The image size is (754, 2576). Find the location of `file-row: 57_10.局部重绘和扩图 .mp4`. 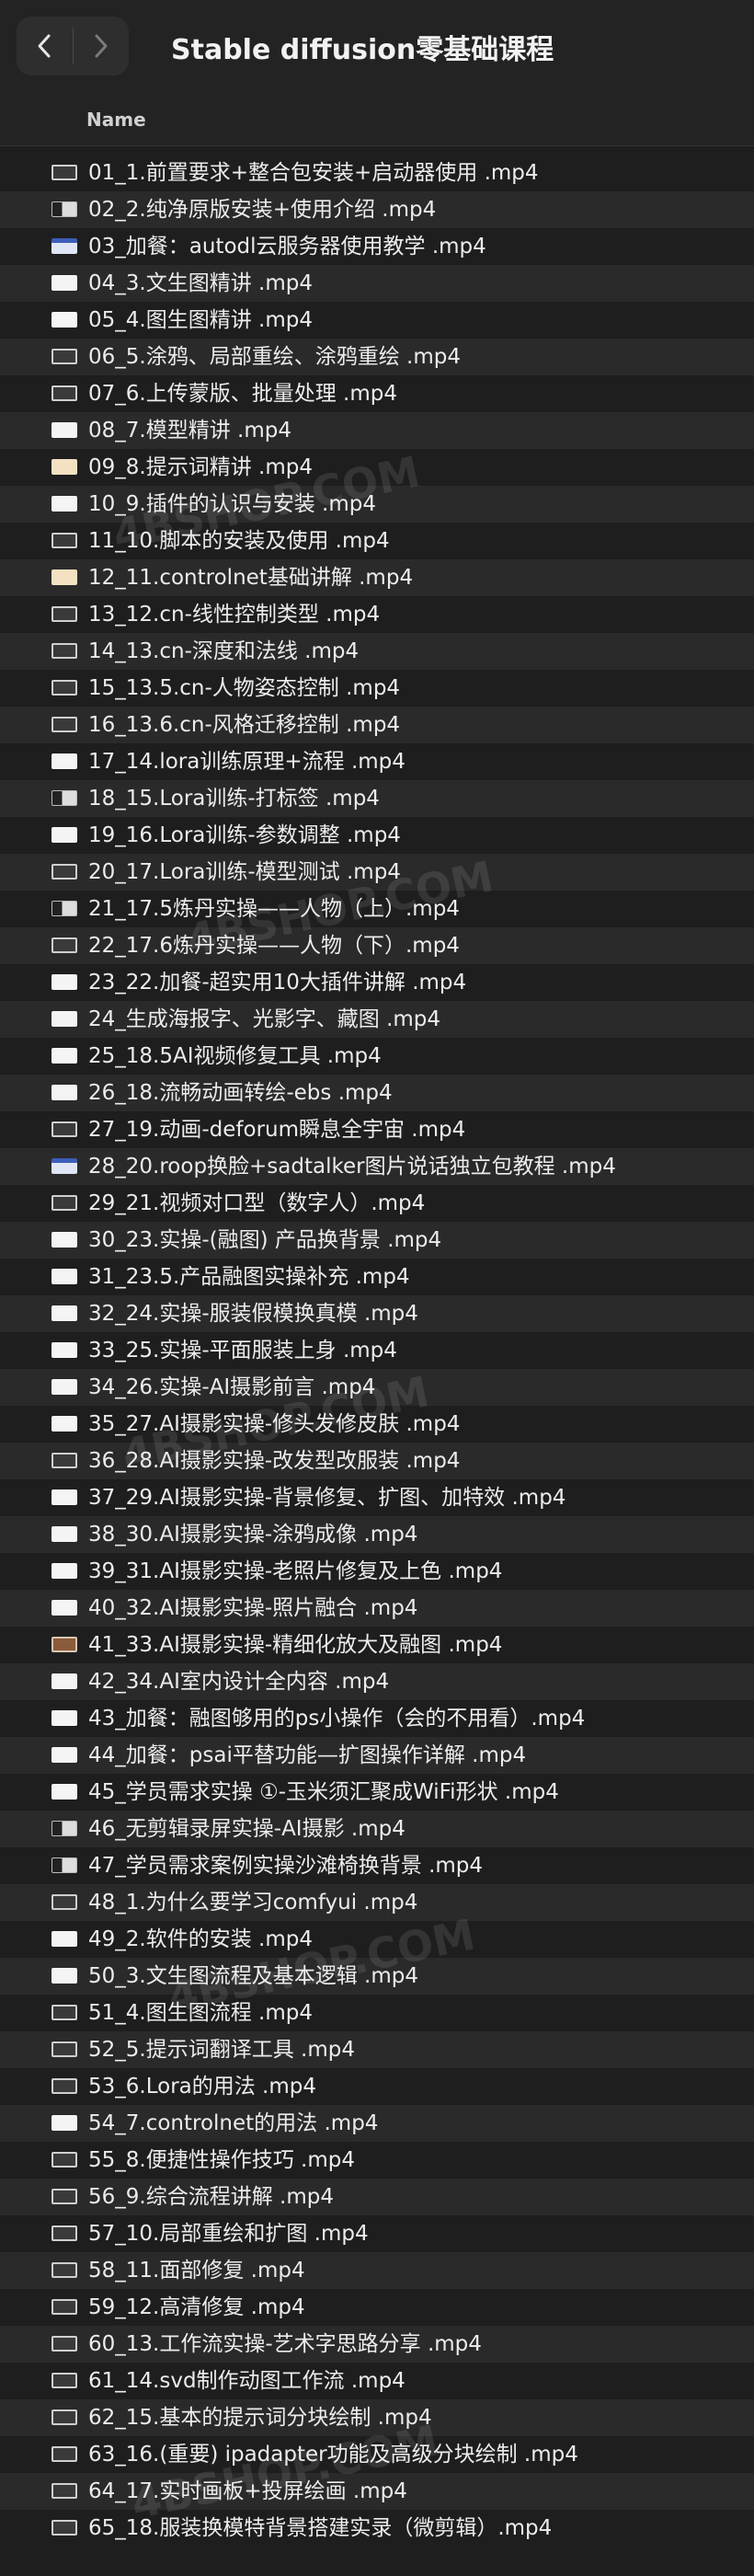

file-row: 57_10.局部重绘和扩图 .mp4 is located at coordinates (377, 2233).